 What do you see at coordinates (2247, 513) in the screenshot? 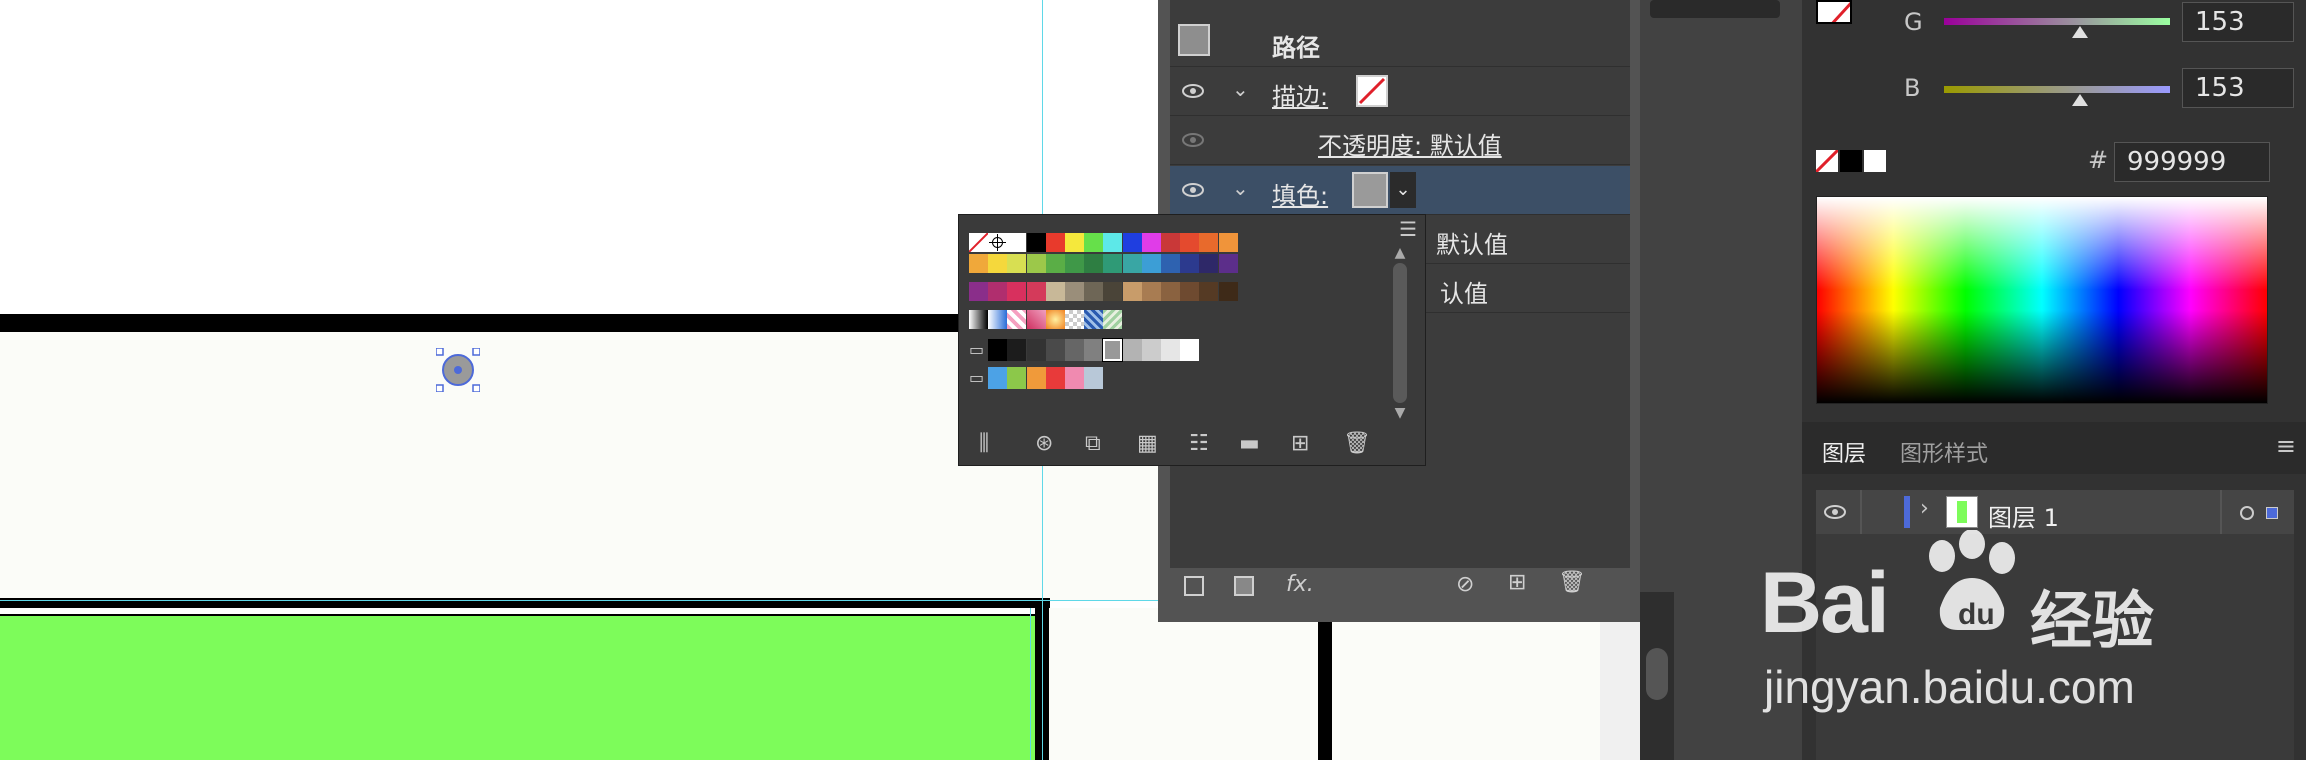
I see `target-icon` at bounding box center [2247, 513].